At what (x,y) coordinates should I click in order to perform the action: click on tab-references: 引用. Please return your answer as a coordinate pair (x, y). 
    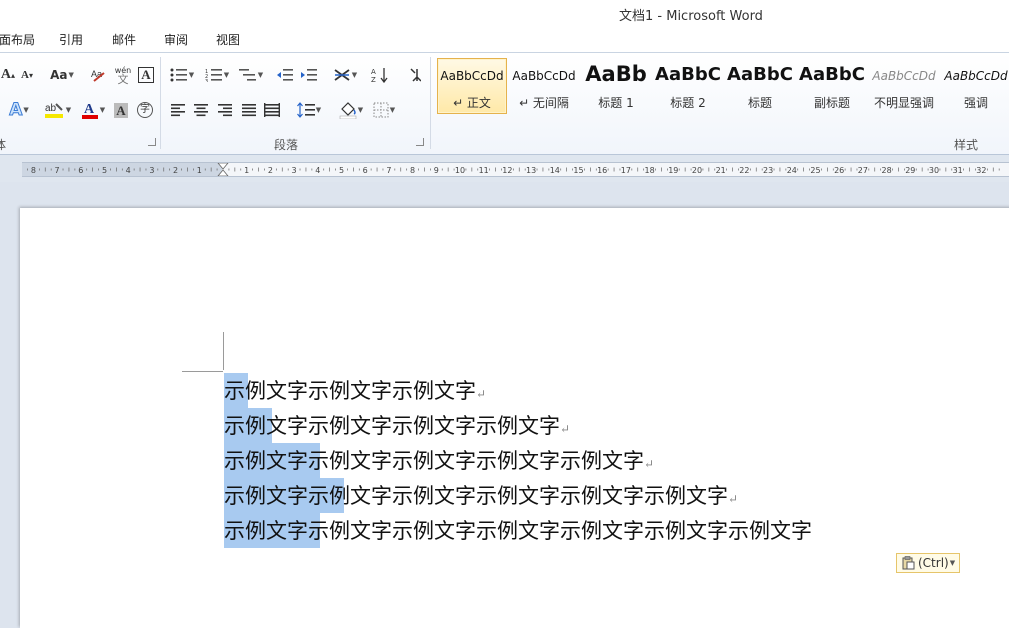
    Looking at the image, I should click on (71, 39).